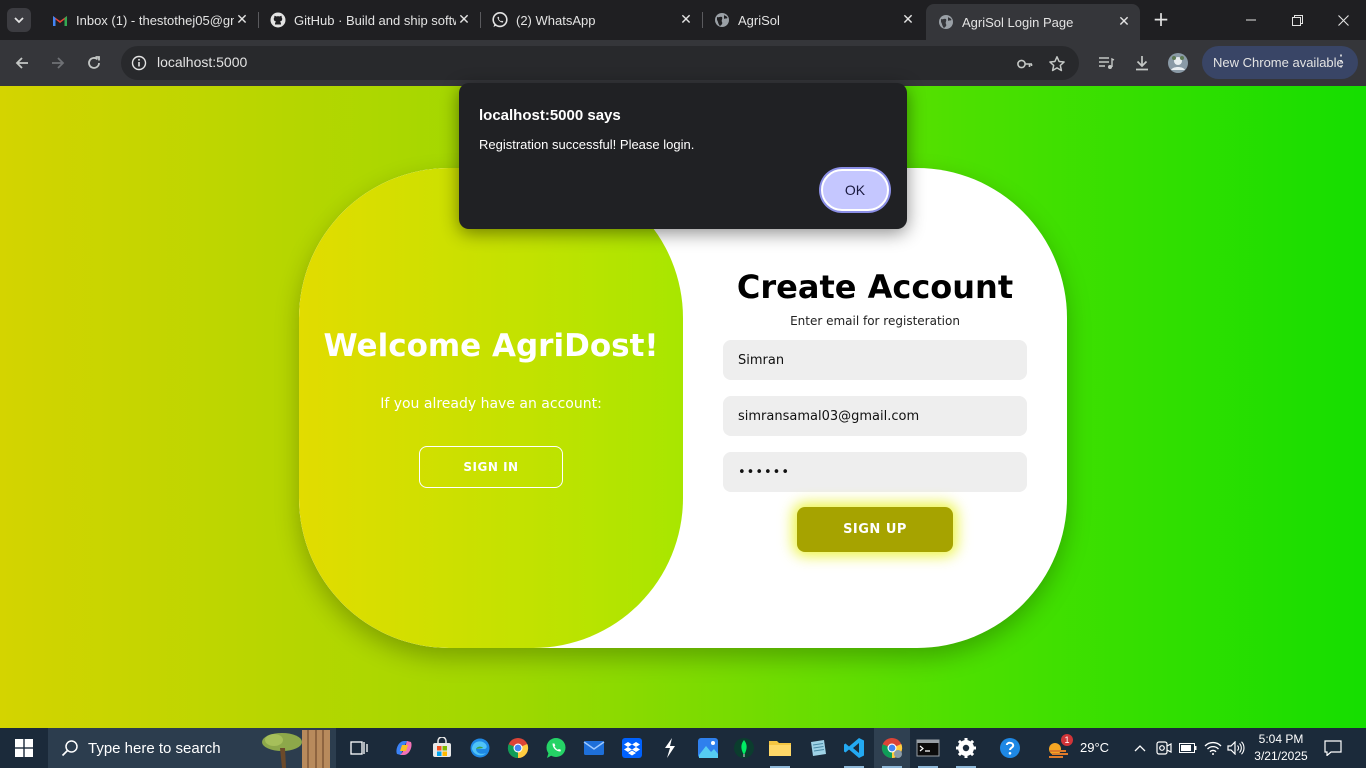 This screenshot has height=768, width=1366. Describe the element at coordinates (491, 346) in the screenshot. I see `welcome-heading: Welcome AgriDost!` at that location.